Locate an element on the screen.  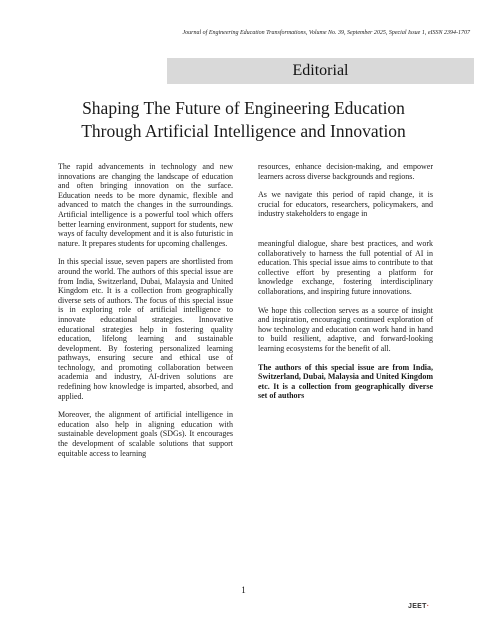
section-banner: Editorial is located at coordinates (320, 71).